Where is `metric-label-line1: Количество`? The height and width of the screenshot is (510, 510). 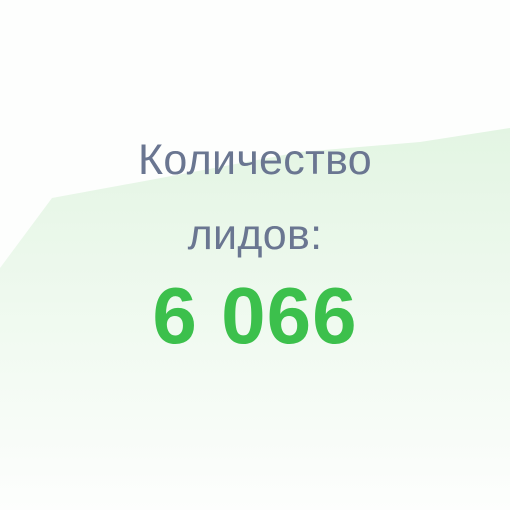 metric-label-line1: Количество is located at coordinates (255, 160).